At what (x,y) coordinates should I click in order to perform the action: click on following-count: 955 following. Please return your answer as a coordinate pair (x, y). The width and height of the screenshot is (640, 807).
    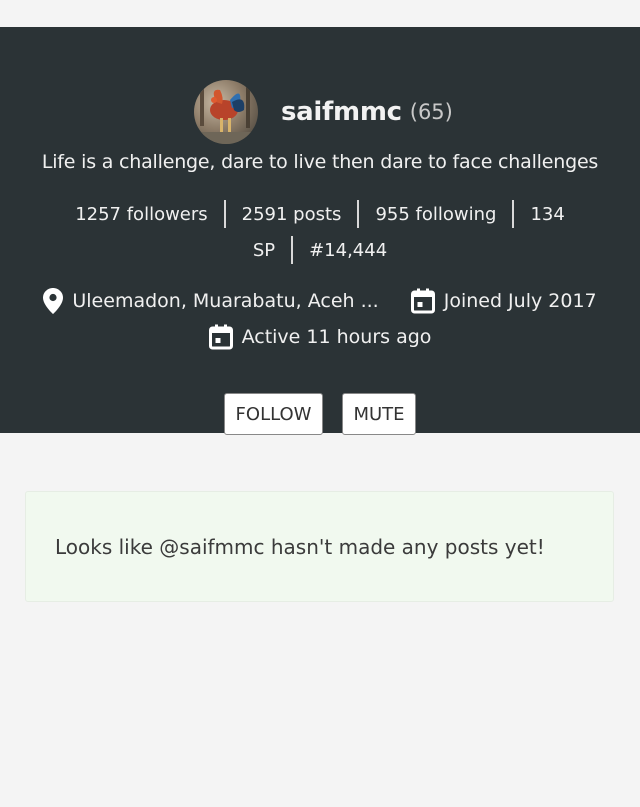
    Looking at the image, I should click on (435, 214).